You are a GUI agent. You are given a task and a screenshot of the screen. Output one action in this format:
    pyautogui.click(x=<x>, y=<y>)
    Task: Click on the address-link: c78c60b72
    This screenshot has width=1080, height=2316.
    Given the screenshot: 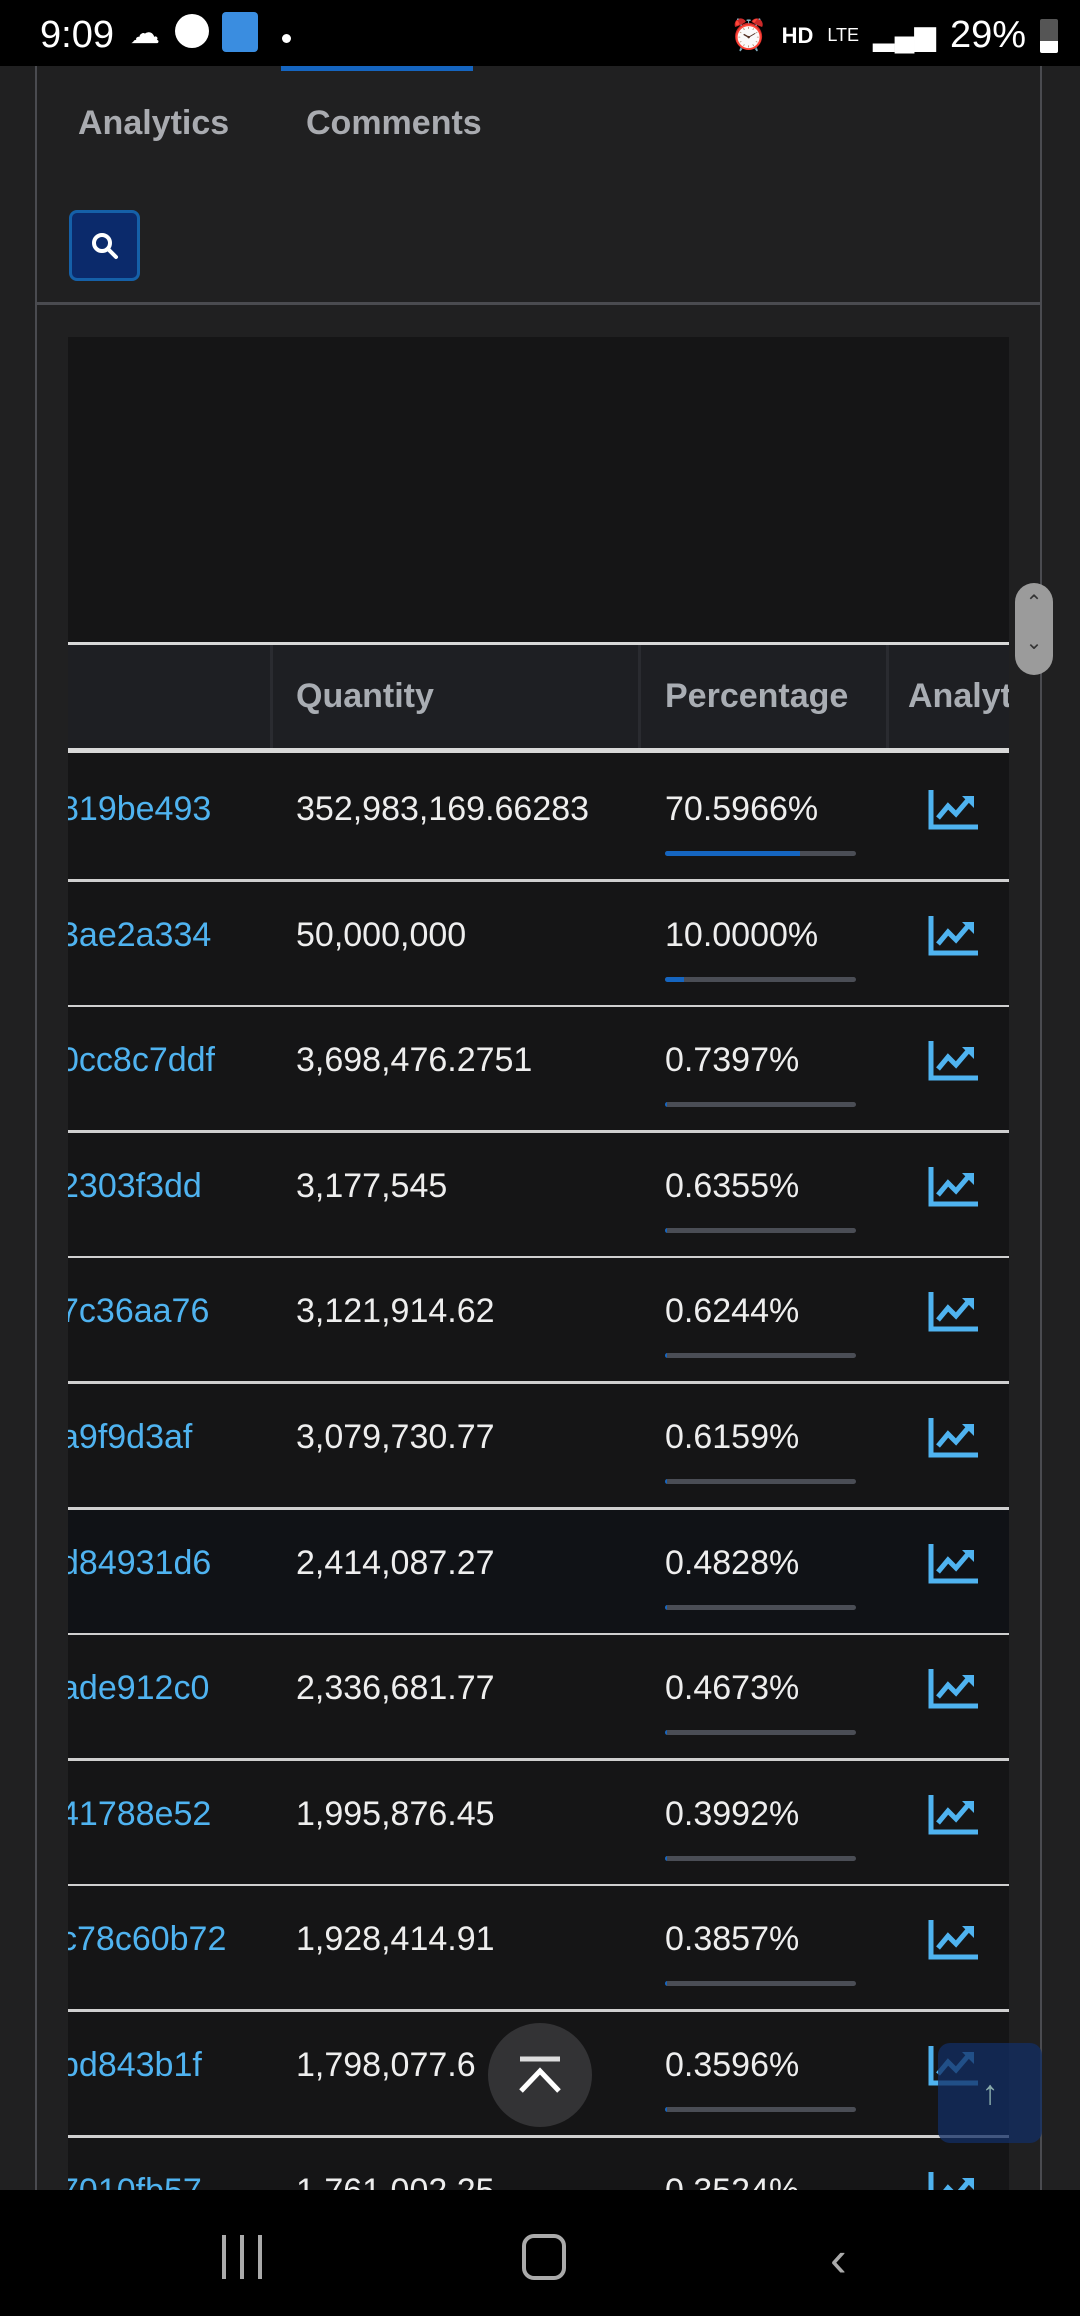 What is the action you would take?
    pyautogui.click(x=147, y=1939)
    